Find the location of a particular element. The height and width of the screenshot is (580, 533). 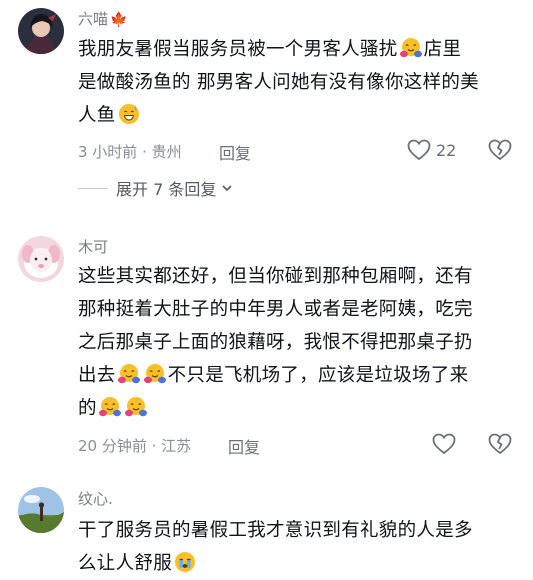

divider is located at coordinates (93, 188).